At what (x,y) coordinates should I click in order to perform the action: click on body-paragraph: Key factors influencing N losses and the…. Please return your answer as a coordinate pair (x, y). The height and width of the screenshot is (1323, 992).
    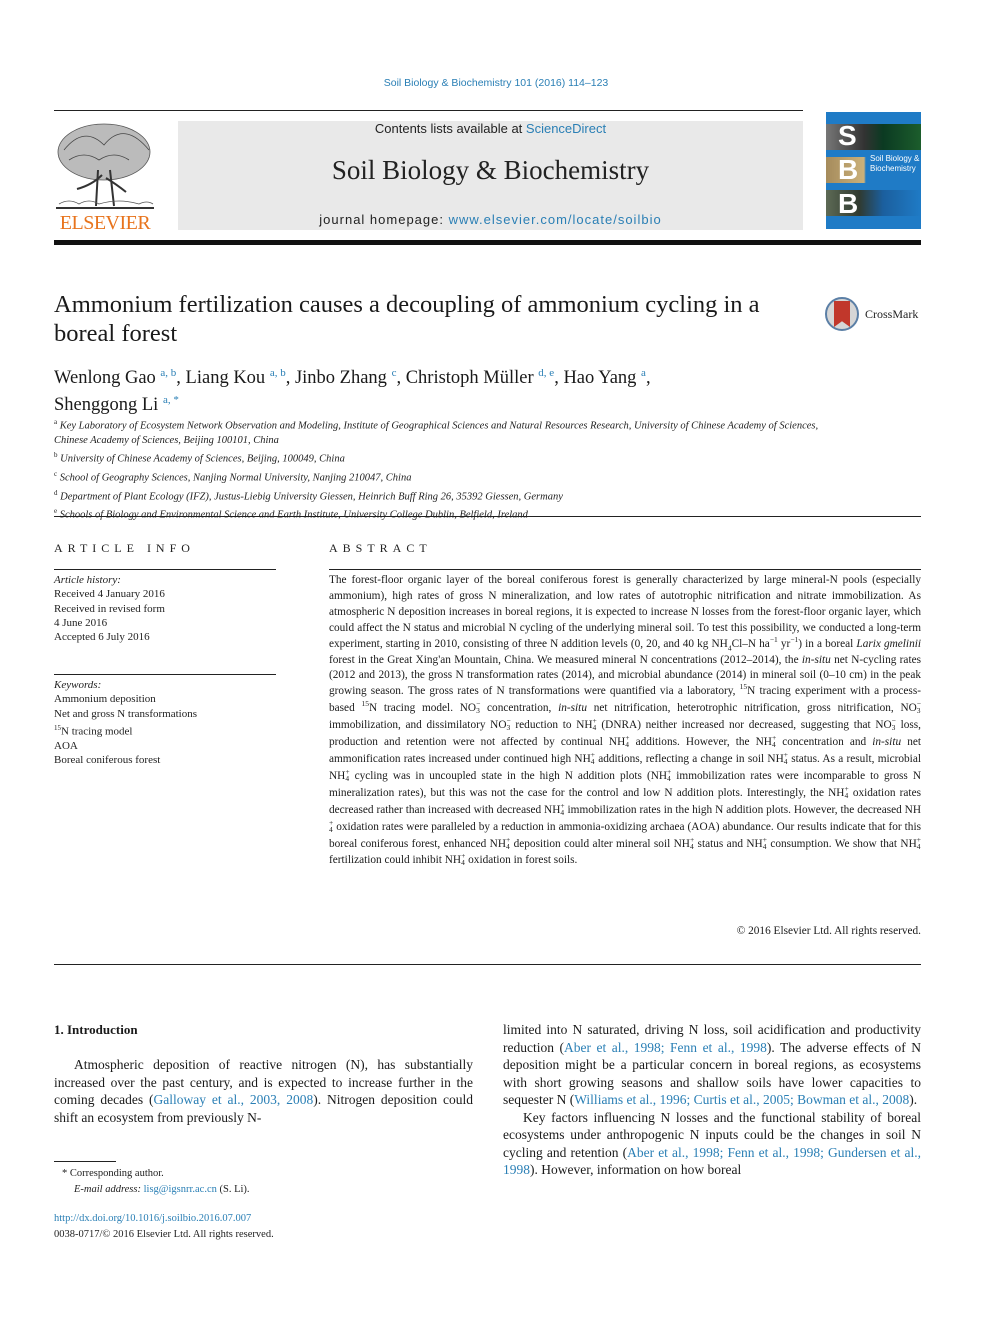
    Looking at the image, I should click on (712, 1144).